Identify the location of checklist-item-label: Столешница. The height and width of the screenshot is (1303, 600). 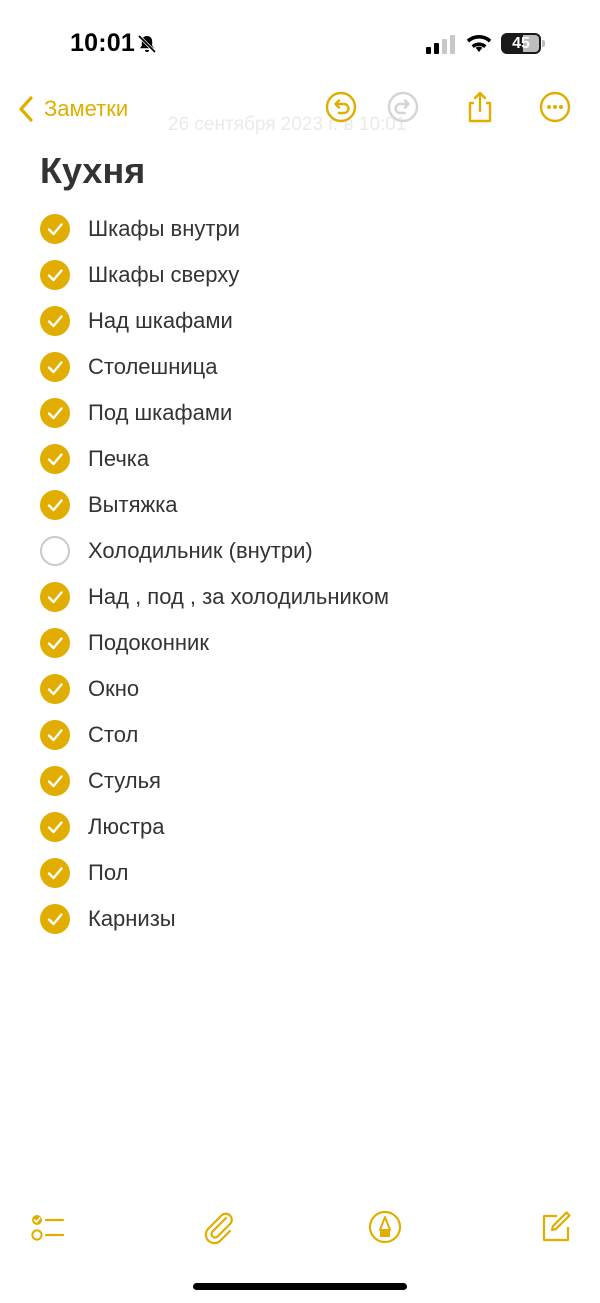
(152, 367).